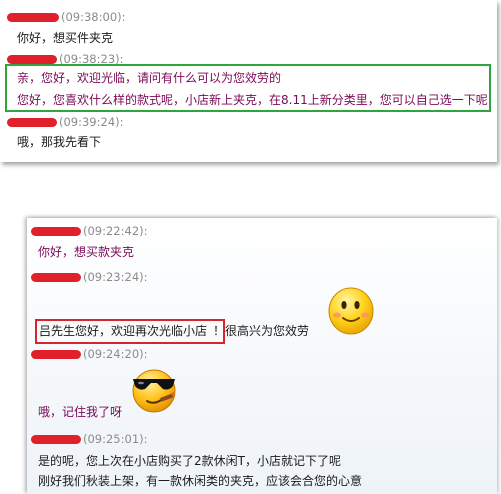  I want to click on message-text: 你好，想买款夹克, so click(86, 252).